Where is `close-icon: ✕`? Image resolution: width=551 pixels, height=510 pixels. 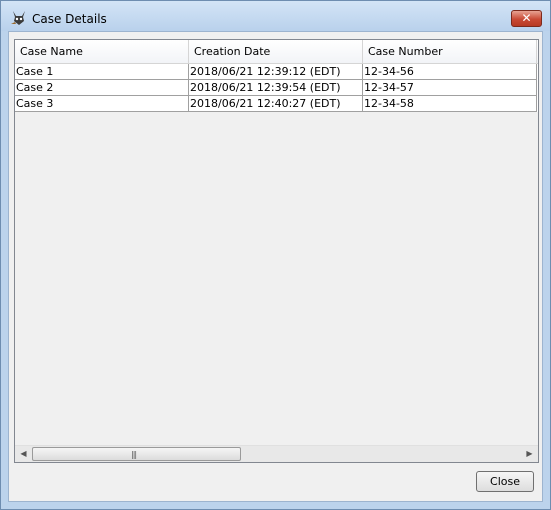 close-icon: ✕ is located at coordinates (526, 18).